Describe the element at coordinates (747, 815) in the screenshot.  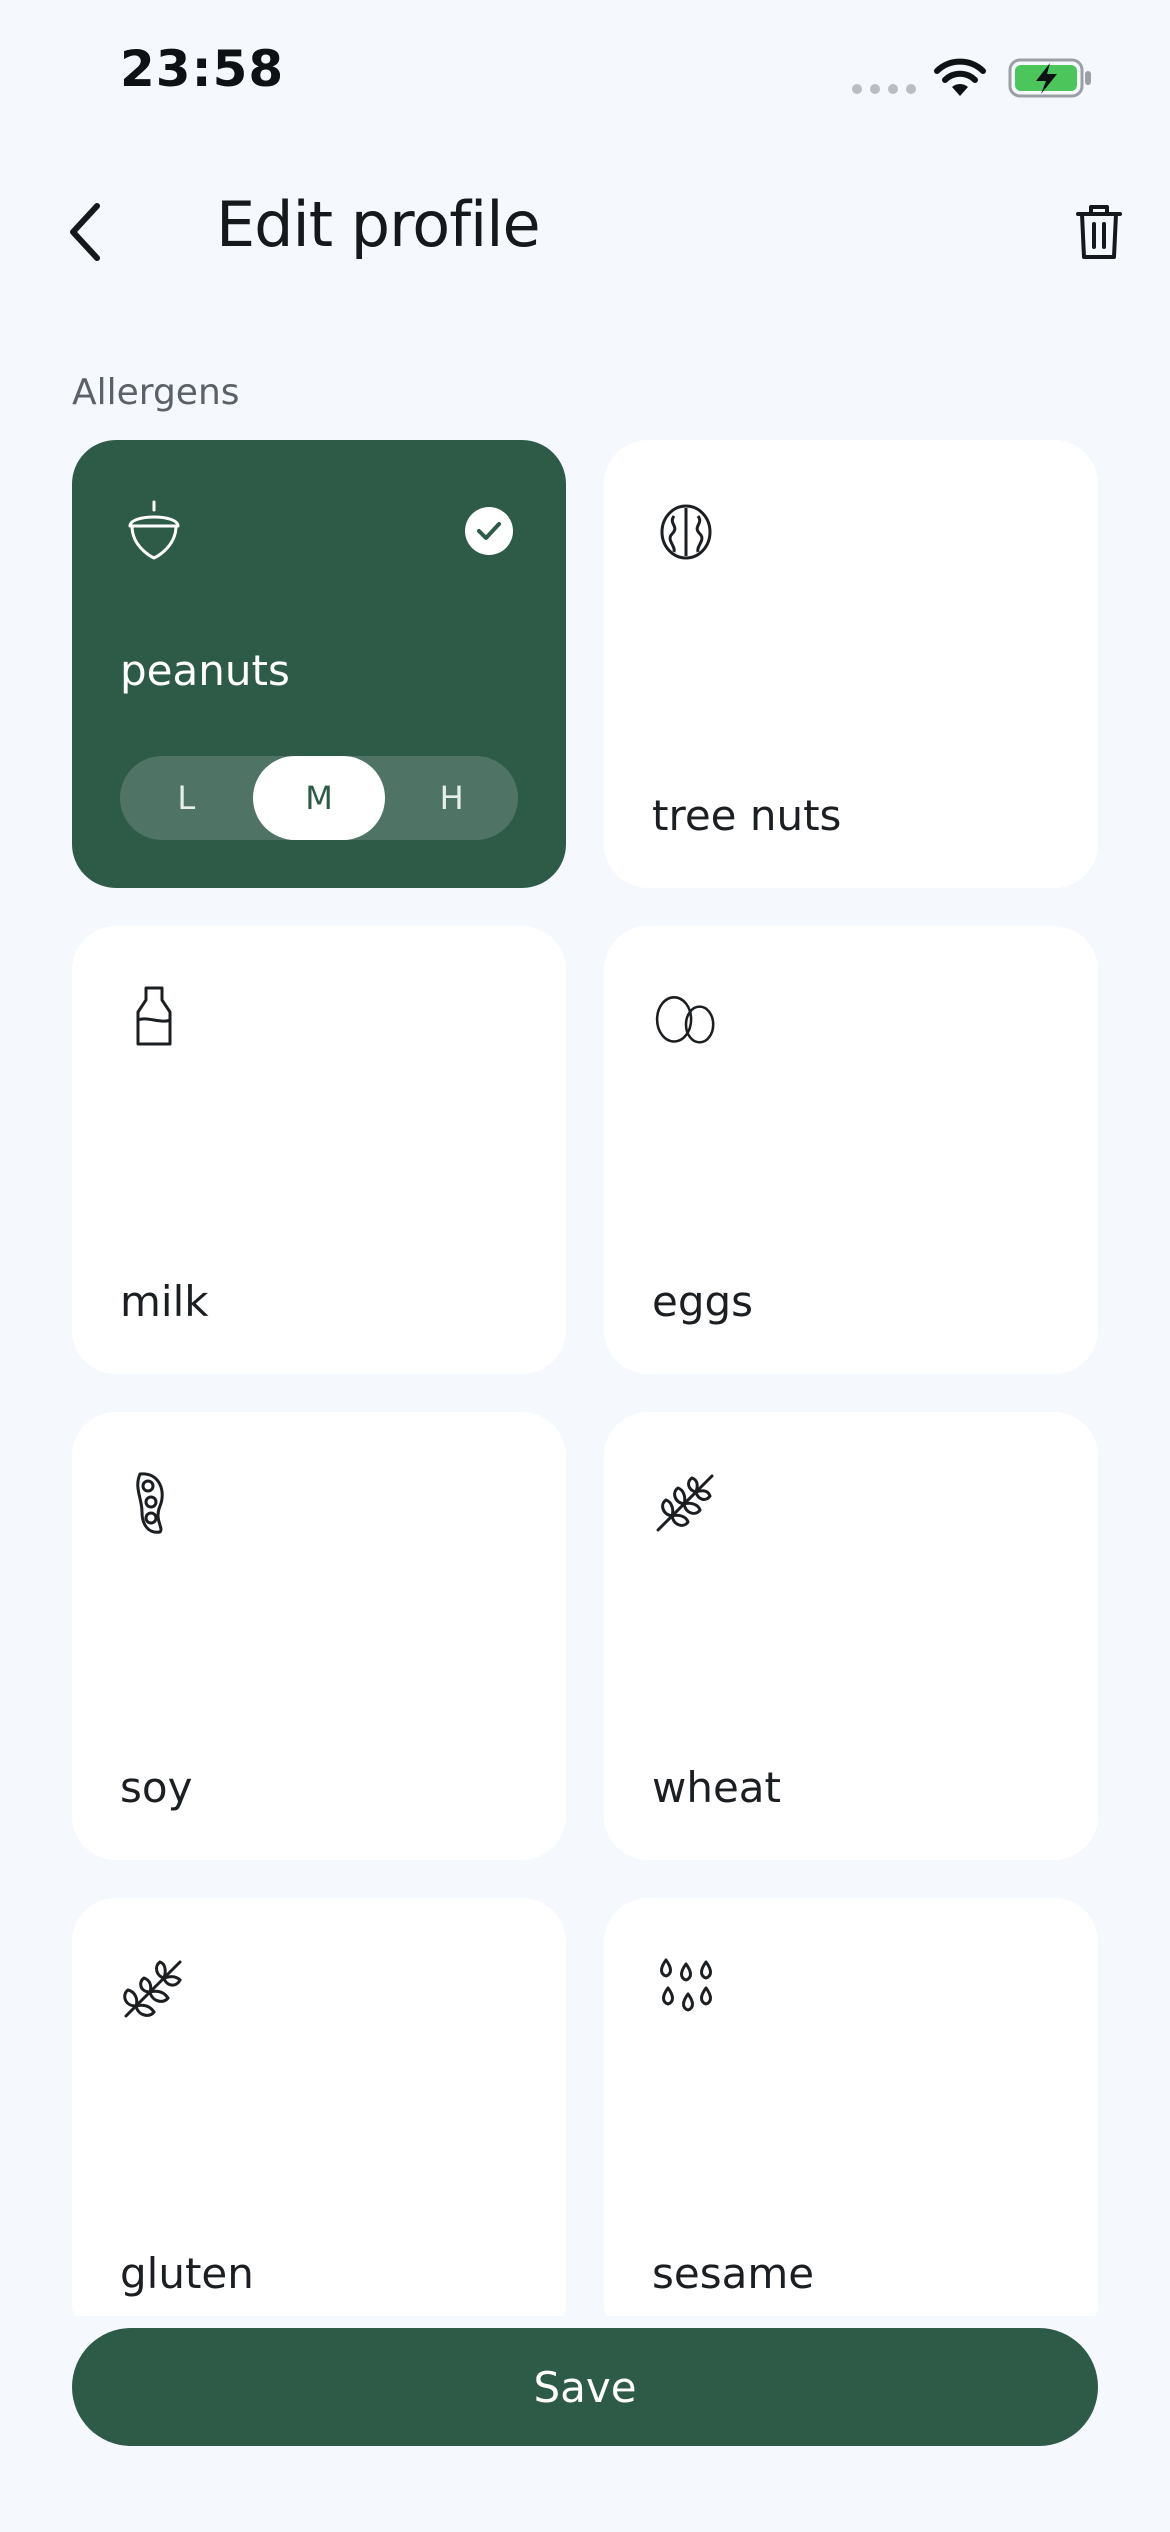
I see `allergen-label: tree nuts` at that location.